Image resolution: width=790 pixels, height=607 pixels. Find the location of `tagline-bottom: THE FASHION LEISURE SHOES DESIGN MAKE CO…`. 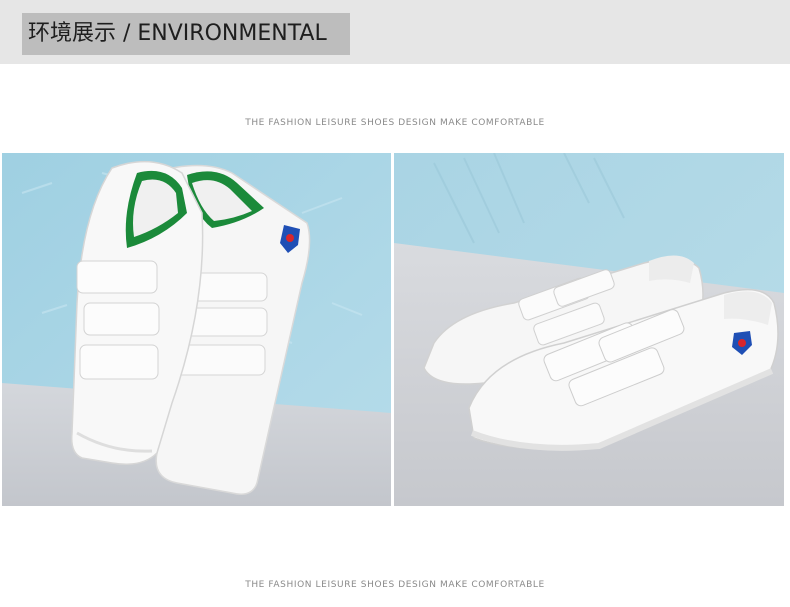

tagline-bottom: THE FASHION LEISURE SHOES DESIGN MAKE CO… is located at coordinates (395, 585).